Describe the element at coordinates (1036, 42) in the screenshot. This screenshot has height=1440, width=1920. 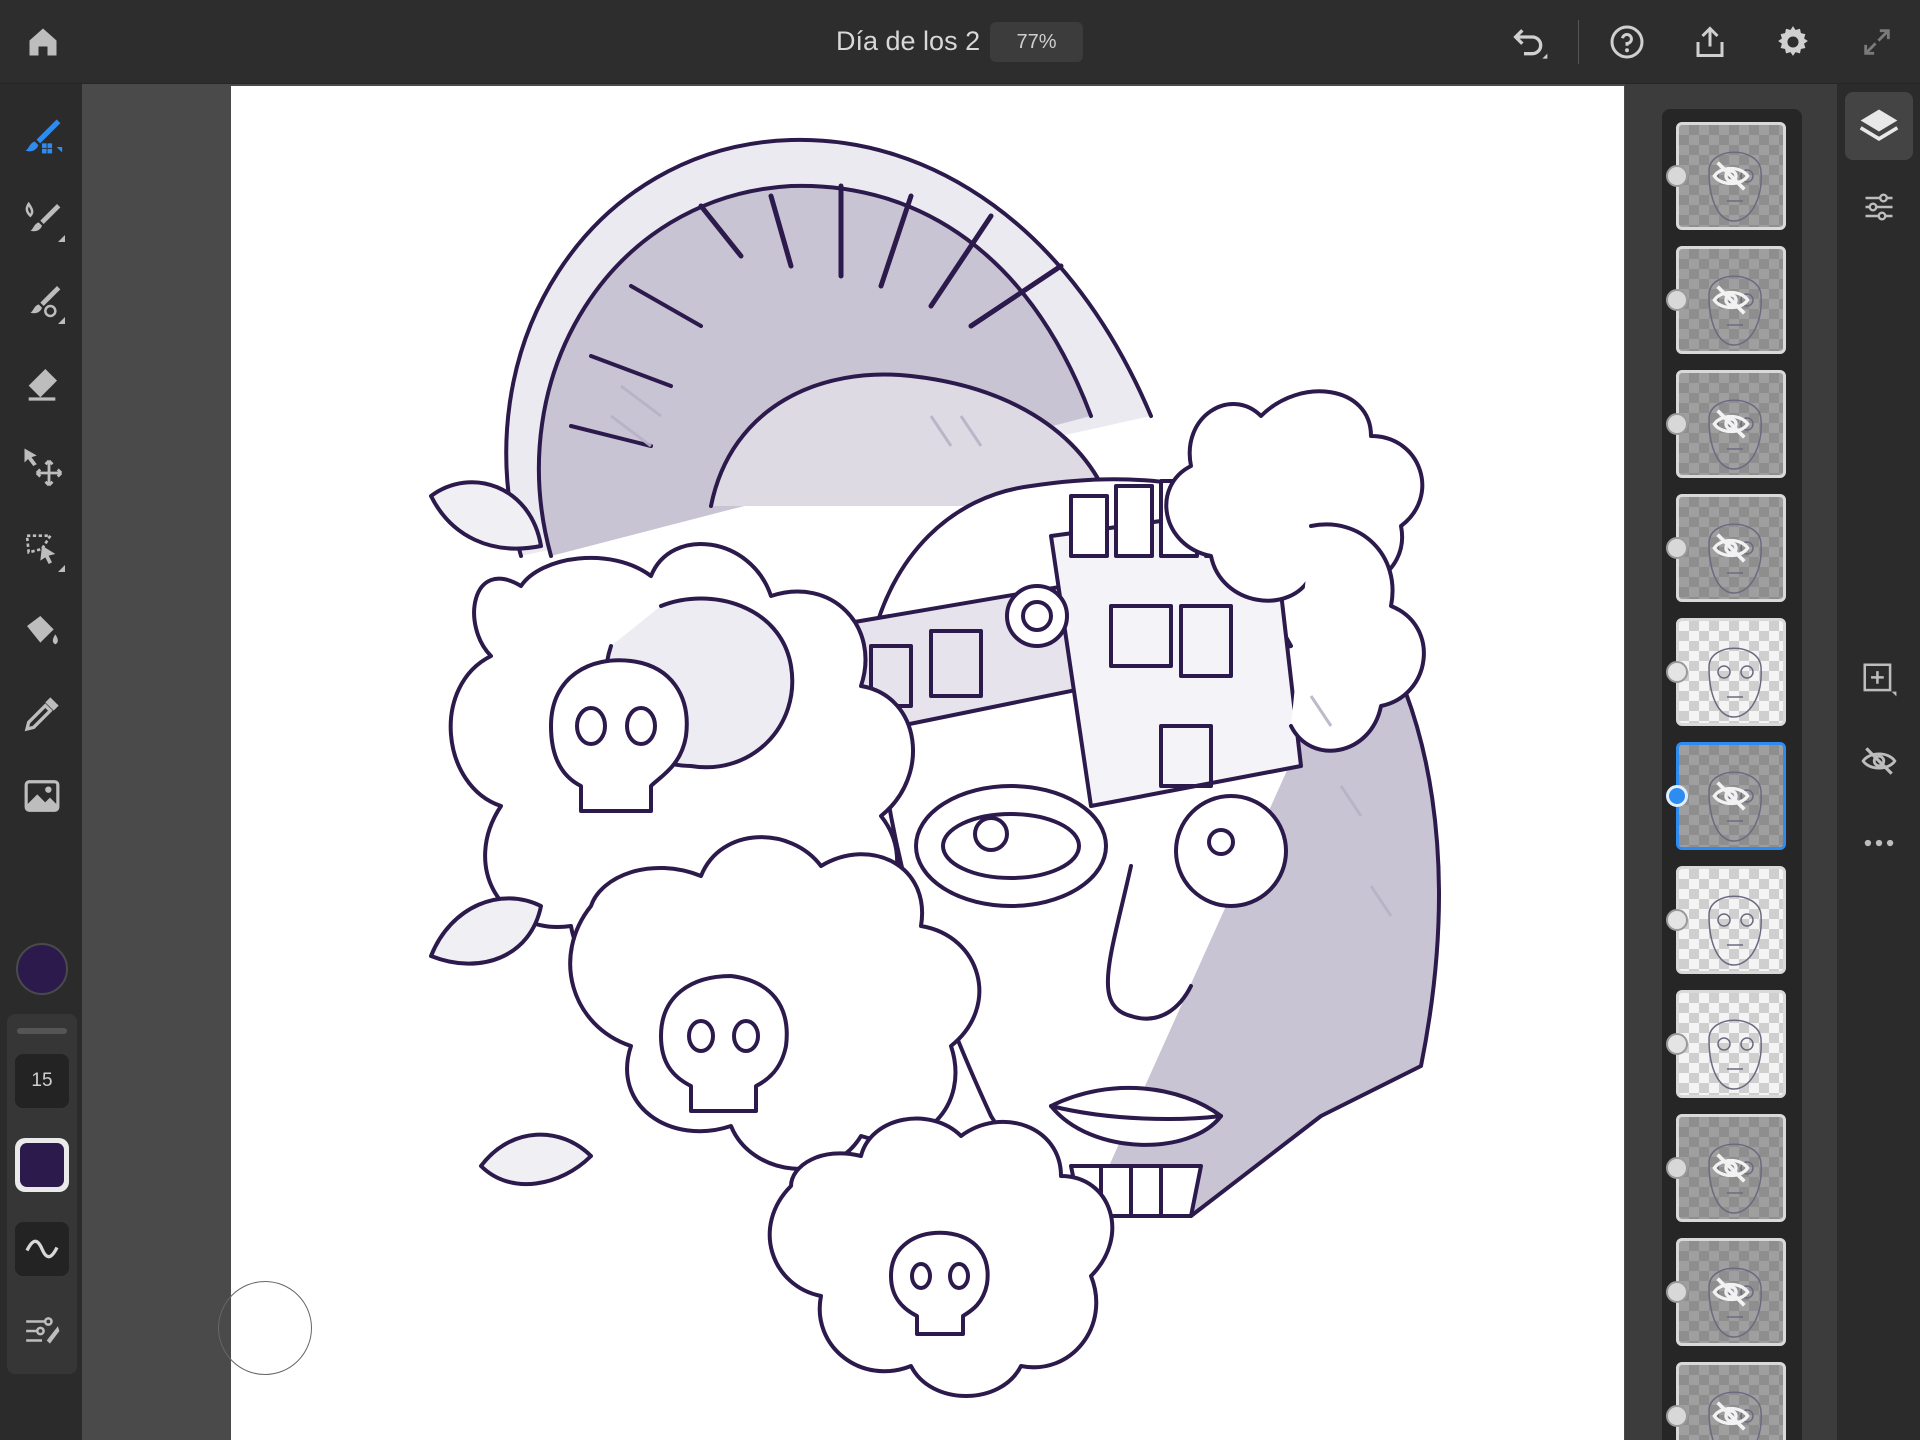
I see `zoom-level: 77%` at that location.